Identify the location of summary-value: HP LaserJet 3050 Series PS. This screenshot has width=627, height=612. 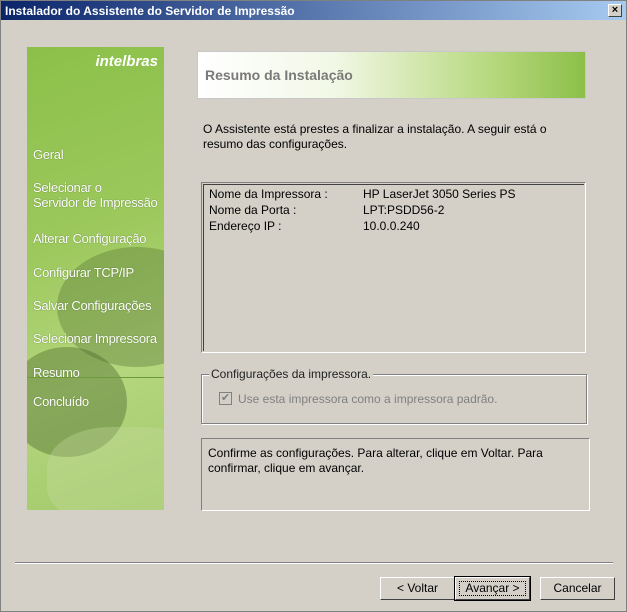
(439, 194).